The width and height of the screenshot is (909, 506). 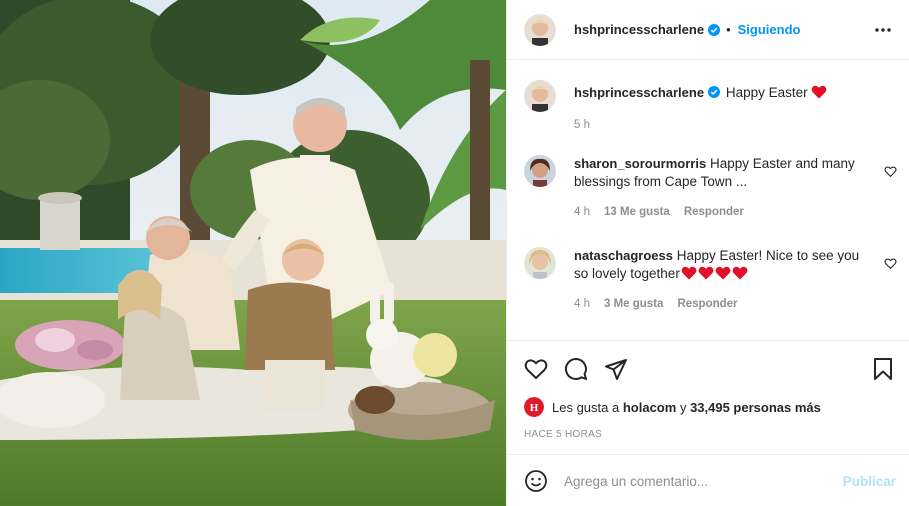 What do you see at coordinates (536, 481) in the screenshot?
I see `emoji-icon` at bounding box center [536, 481].